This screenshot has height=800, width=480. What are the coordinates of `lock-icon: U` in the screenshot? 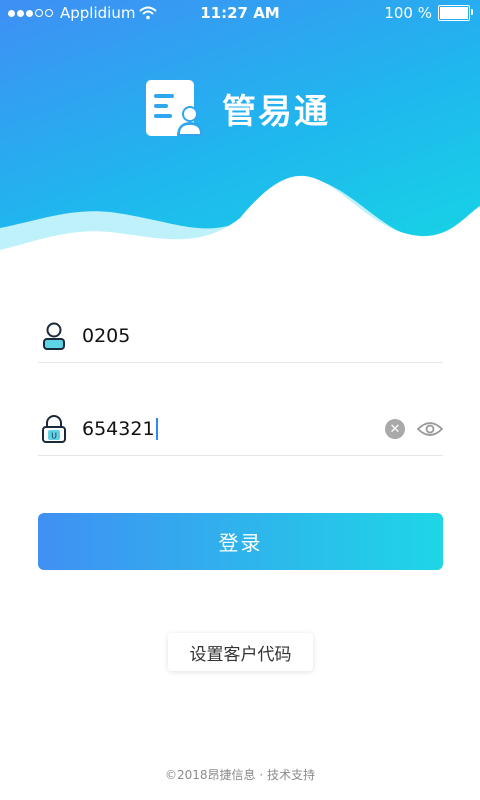 It's located at (54, 429).